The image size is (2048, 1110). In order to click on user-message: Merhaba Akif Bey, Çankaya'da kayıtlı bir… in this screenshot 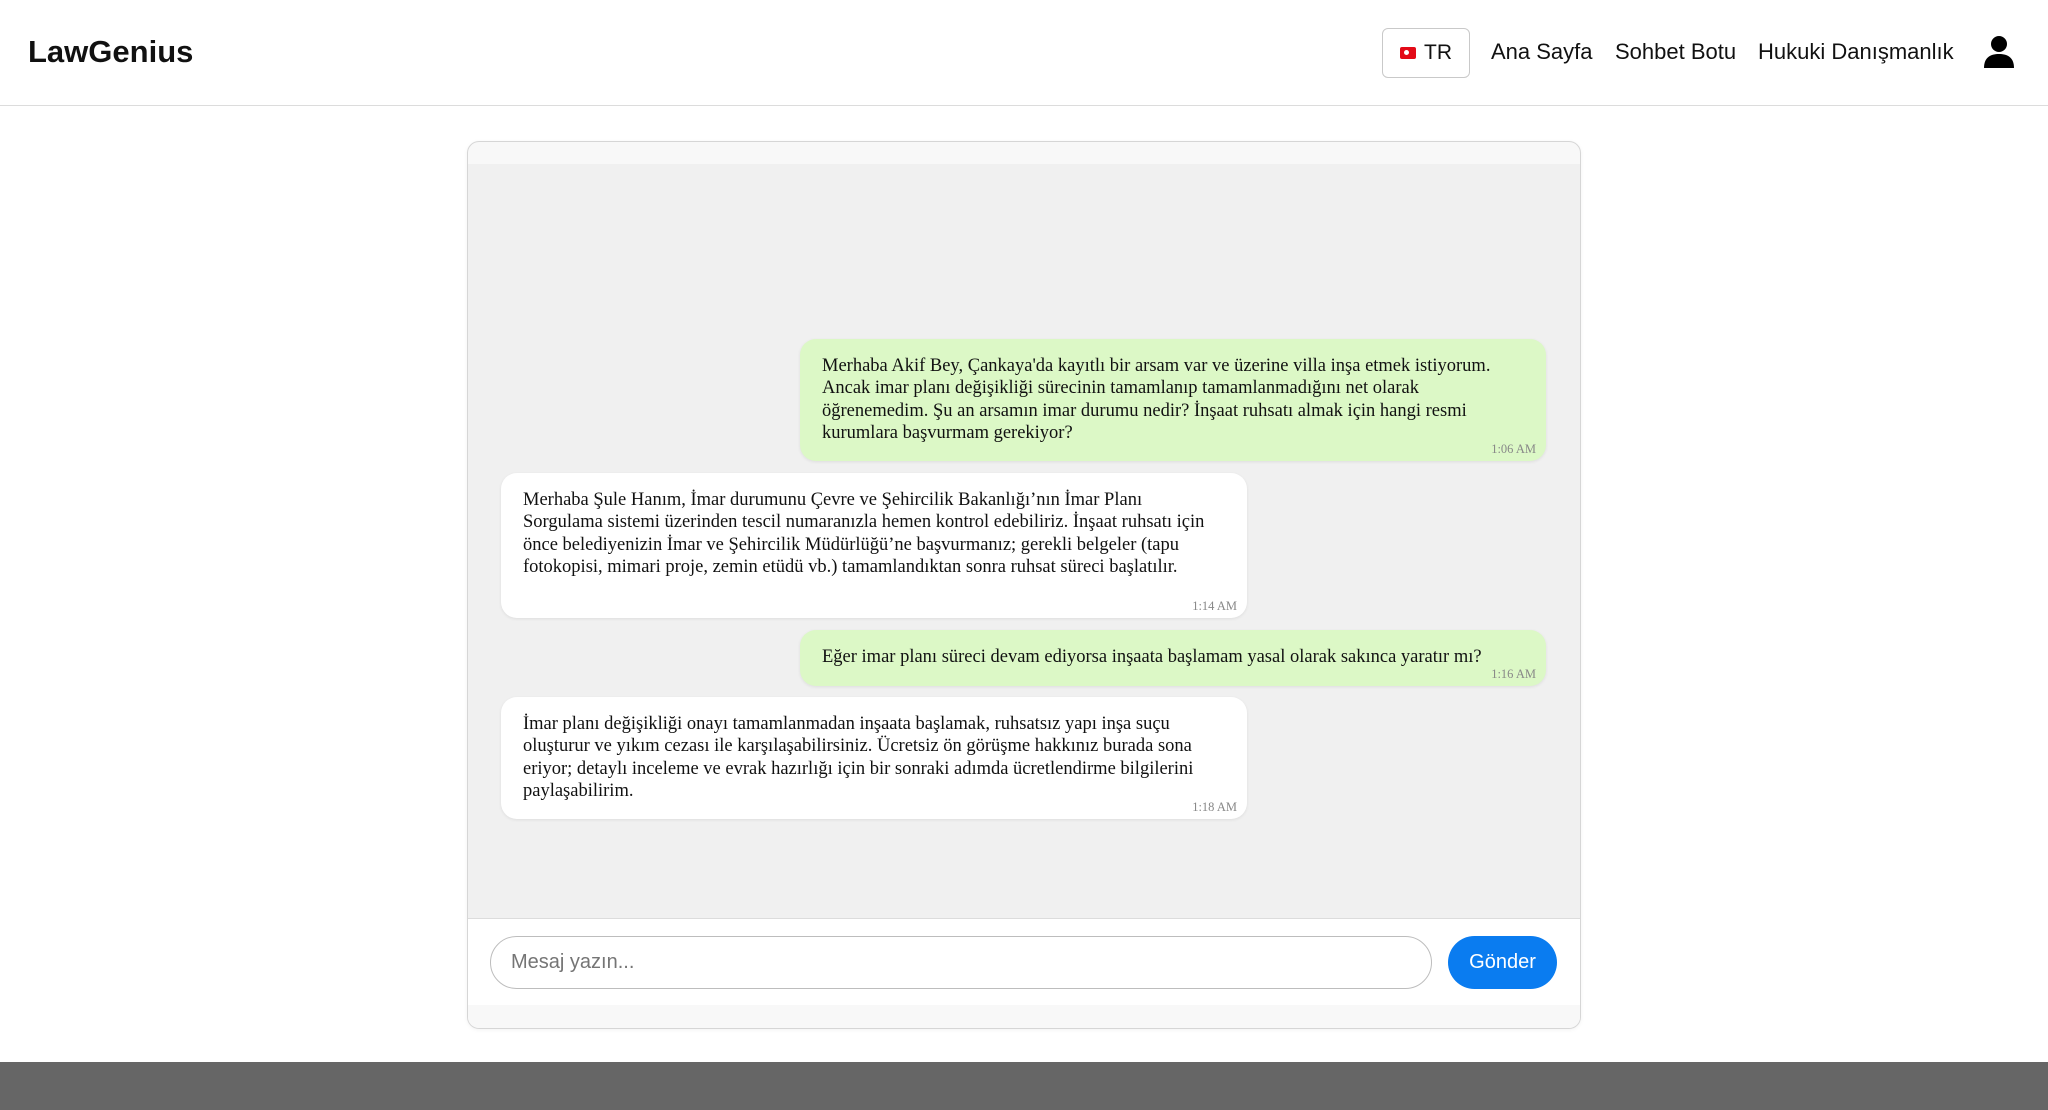, I will do `click(1173, 400)`.